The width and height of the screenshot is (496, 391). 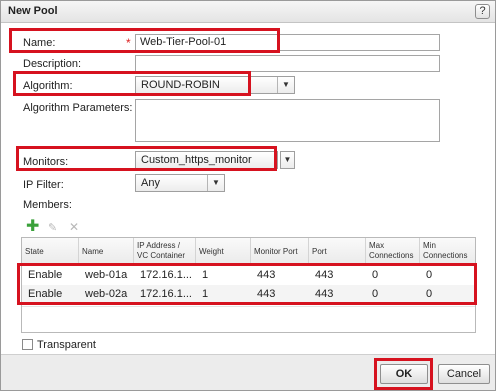 What do you see at coordinates (74, 227) in the screenshot?
I see `x-icon: ✕` at bounding box center [74, 227].